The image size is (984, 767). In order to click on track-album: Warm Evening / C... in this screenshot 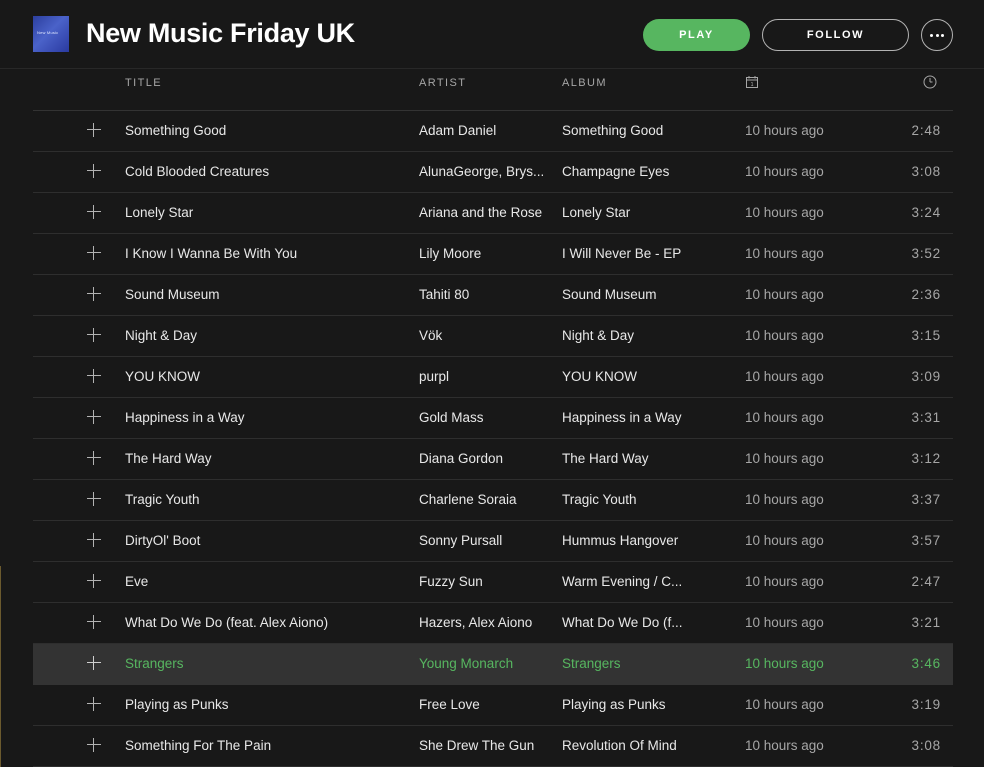, I will do `click(627, 581)`.